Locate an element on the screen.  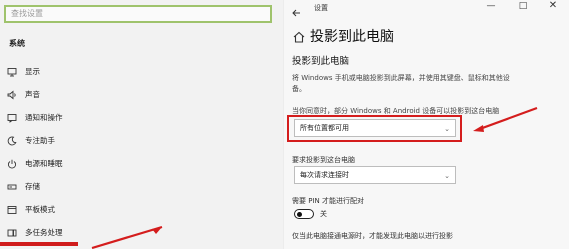
sidebar-item-display: 显示 is located at coordinates (141, 73).